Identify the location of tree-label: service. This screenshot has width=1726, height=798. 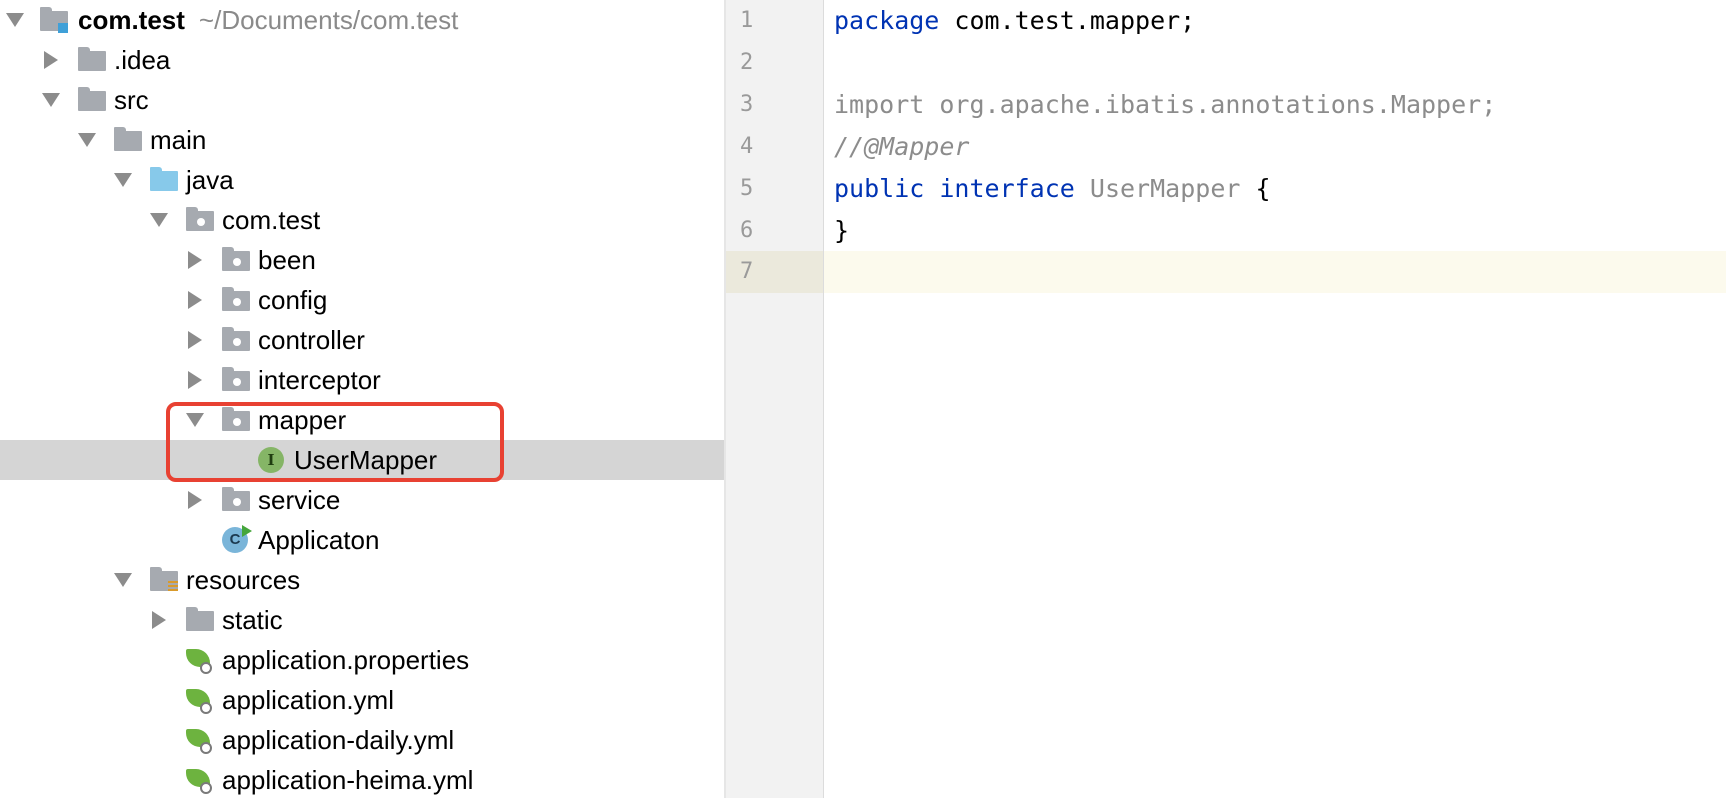
(299, 500).